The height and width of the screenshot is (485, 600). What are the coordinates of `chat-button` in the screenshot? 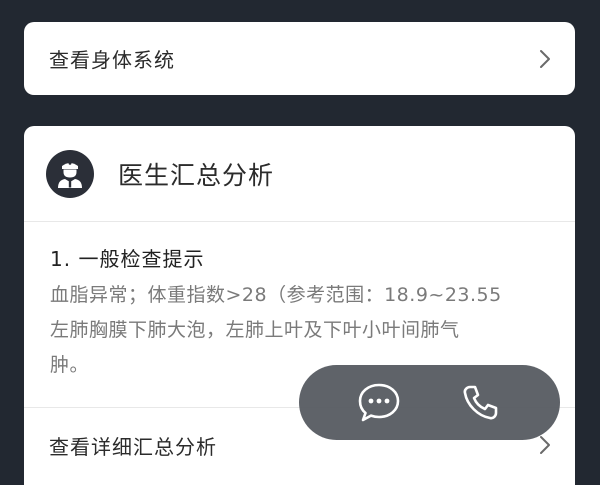 It's located at (379, 403).